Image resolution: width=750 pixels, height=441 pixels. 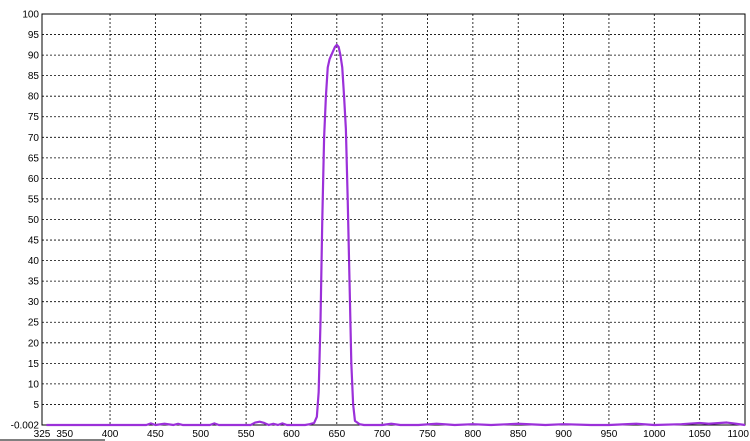 What do you see at coordinates (34, 76) in the screenshot?
I see `y-tick-label: 85` at bounding box center [34, 76].